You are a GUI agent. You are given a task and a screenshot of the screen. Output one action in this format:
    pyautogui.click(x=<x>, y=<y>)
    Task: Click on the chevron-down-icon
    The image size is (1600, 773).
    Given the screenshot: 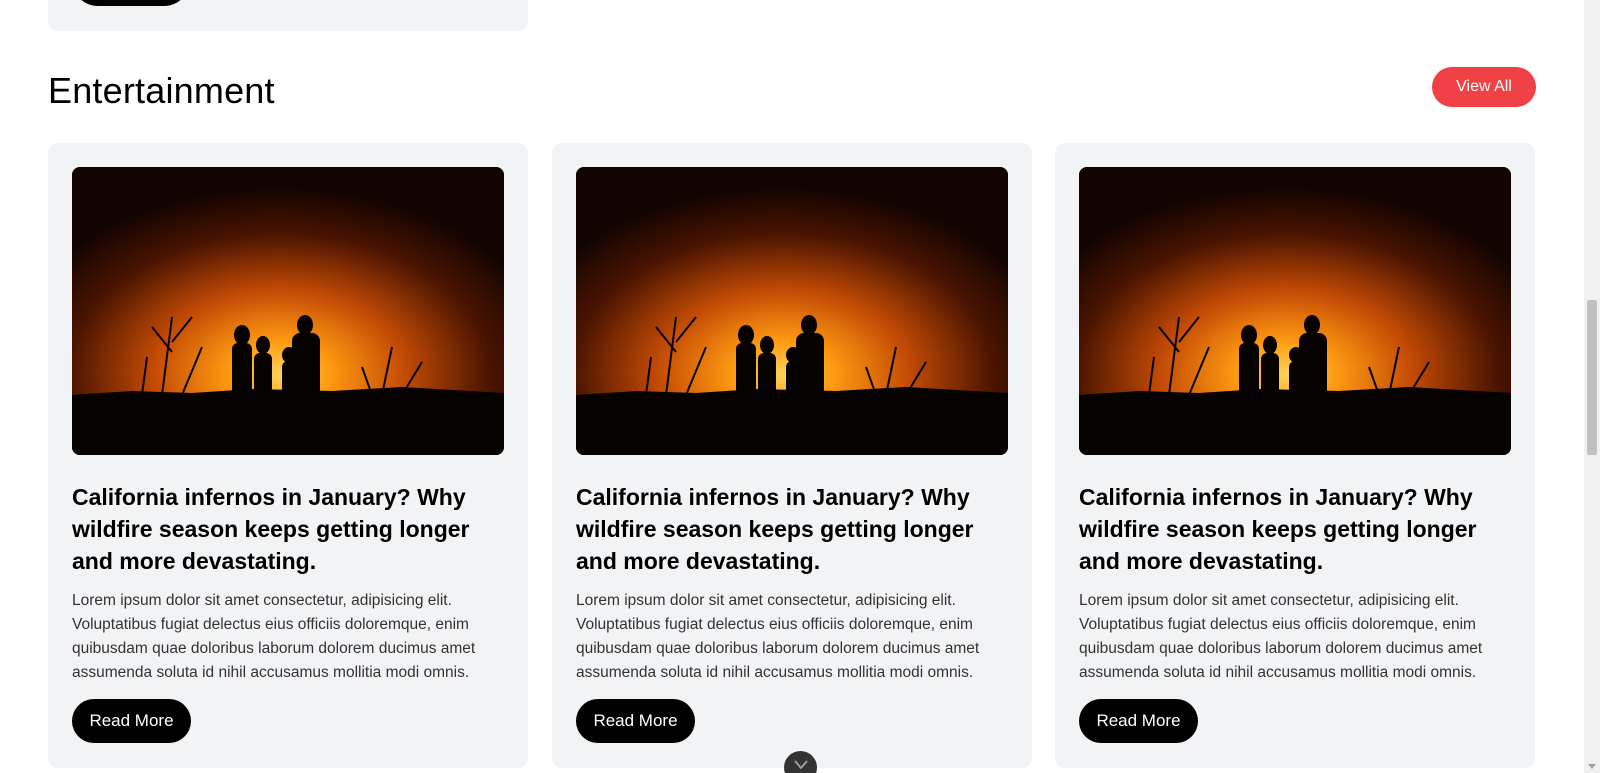 What is the action you would take?
    pyautogui.click(x=800, y=765)
    